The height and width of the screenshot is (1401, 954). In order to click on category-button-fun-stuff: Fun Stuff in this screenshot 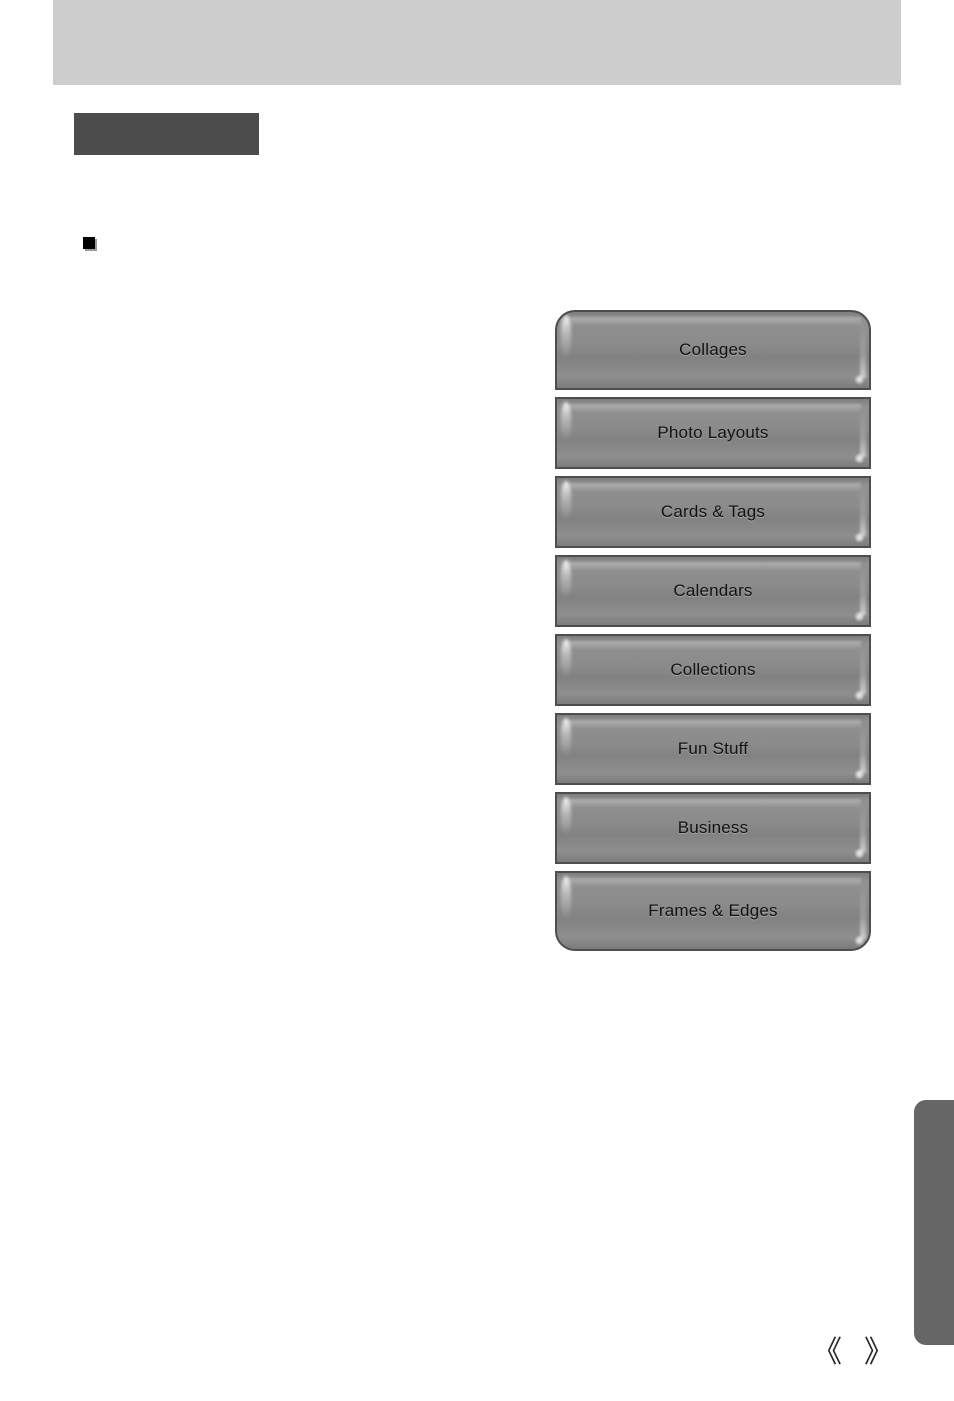, I will do `click(713, 749)`.